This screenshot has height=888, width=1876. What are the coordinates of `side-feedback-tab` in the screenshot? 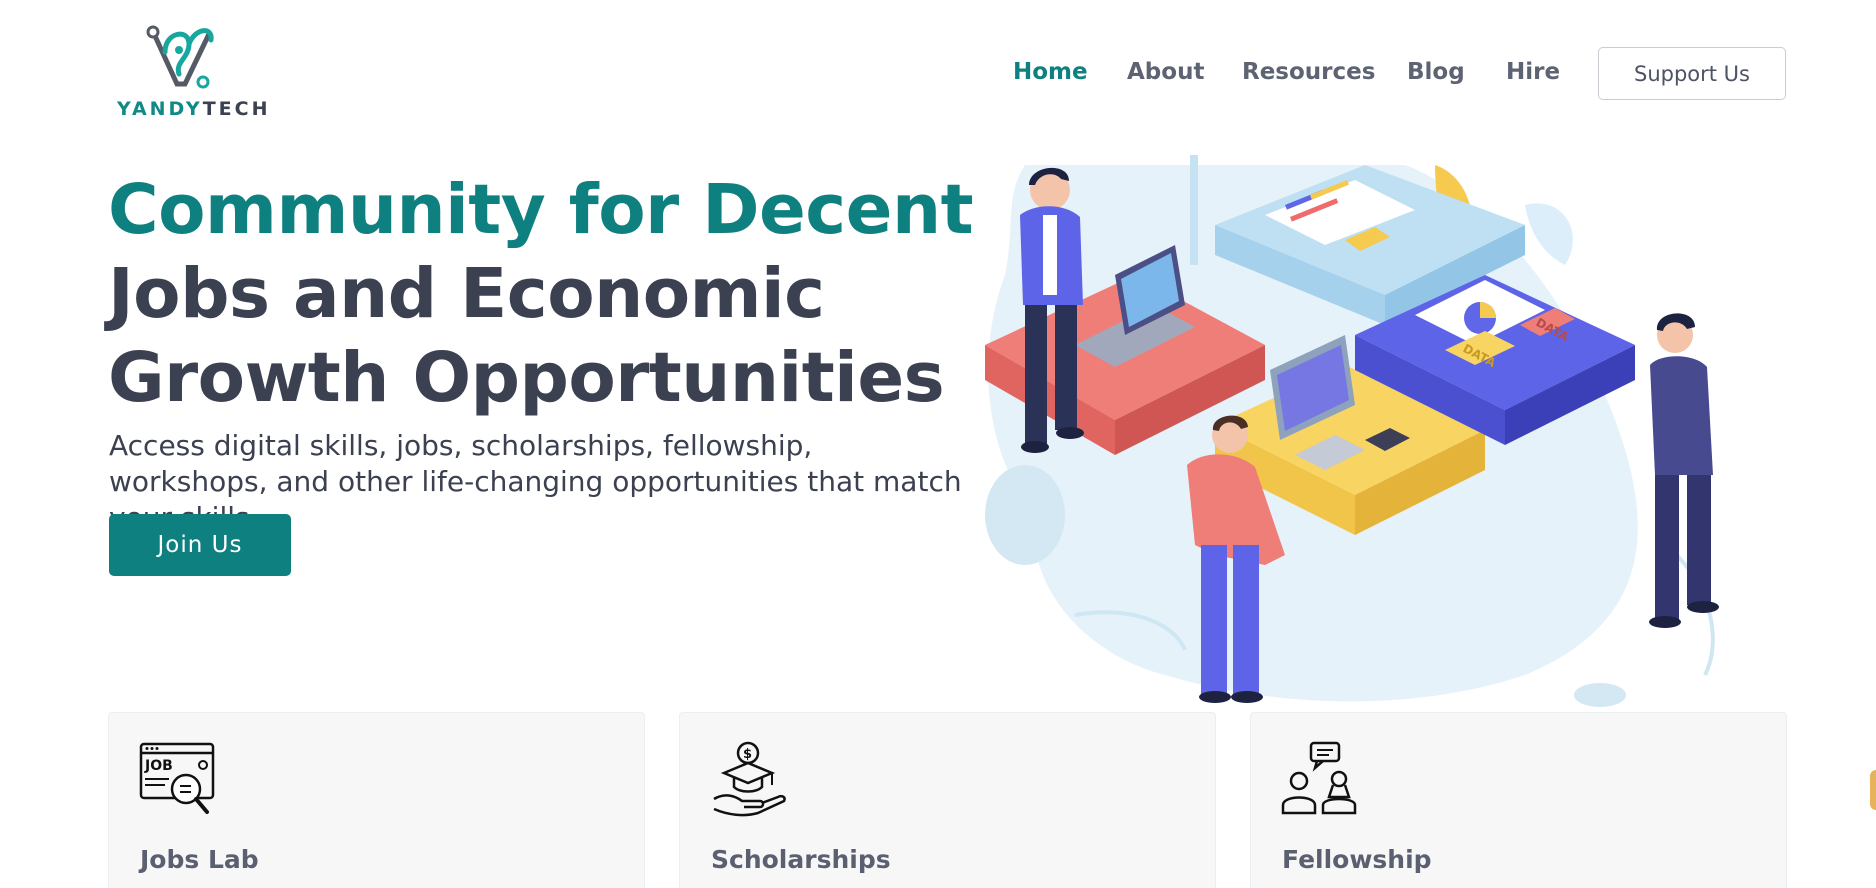 It's located at (1873, 790).